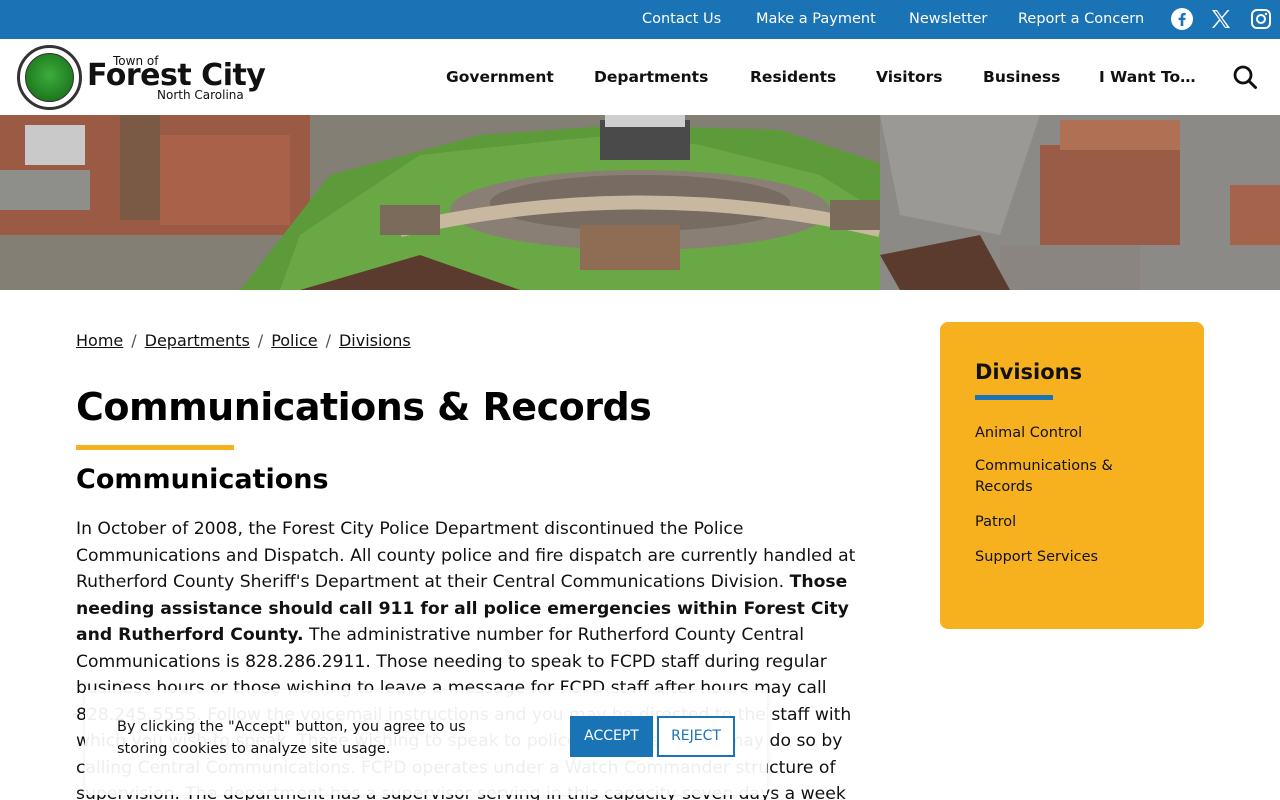  What do you see at coordinates (49, 77) in the screenshot?
I see `town-seal-logo` at bounding box center [49, 77].